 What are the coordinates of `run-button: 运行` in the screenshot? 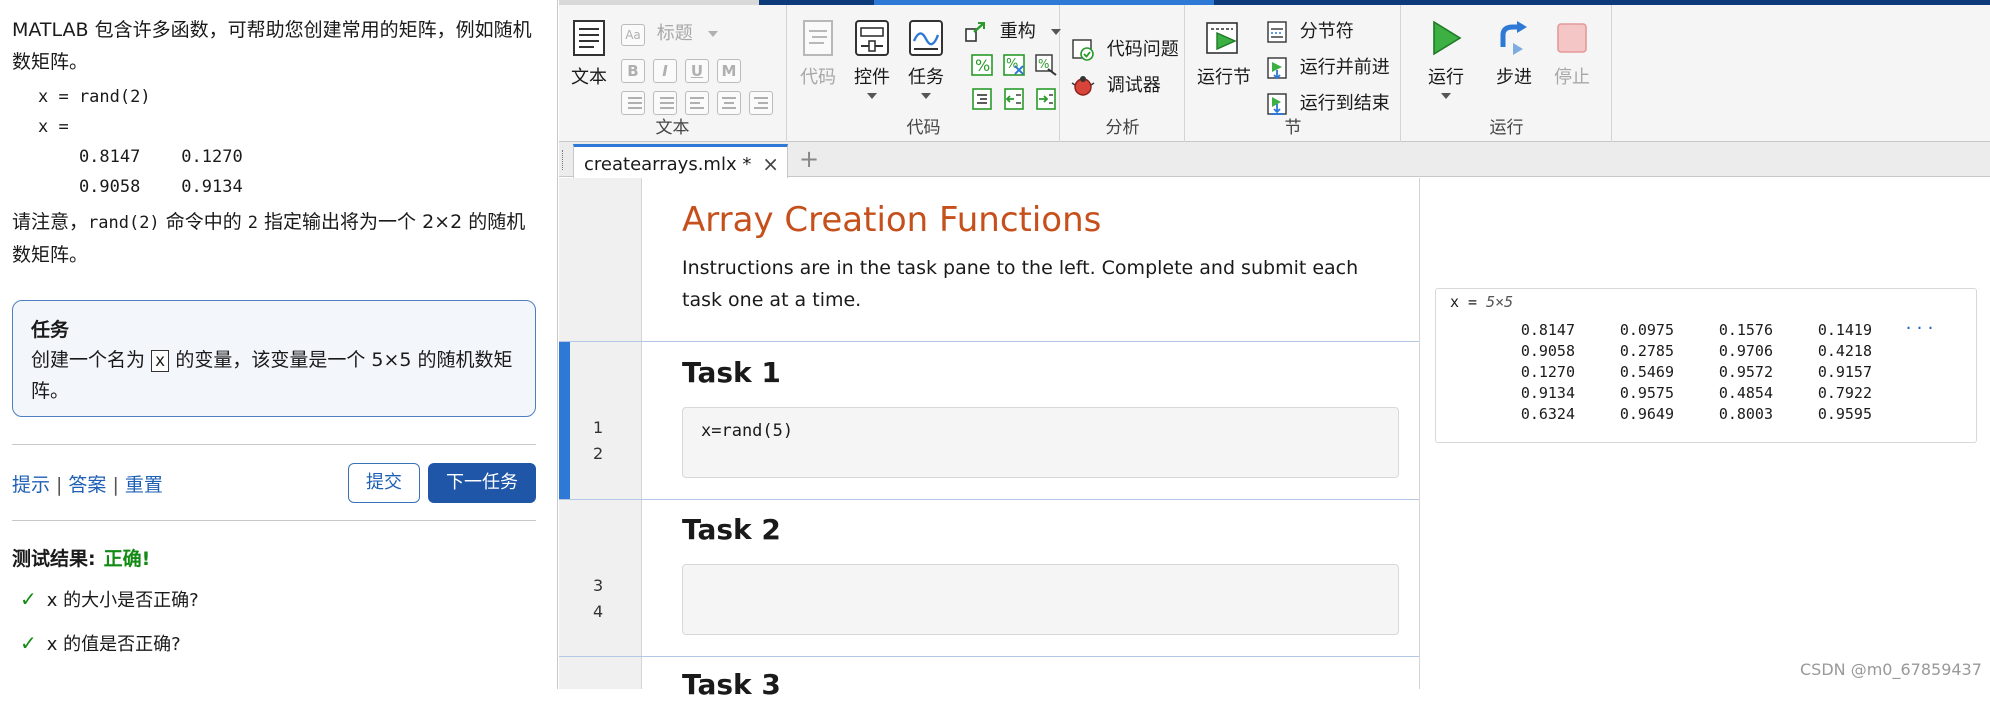 It's located at (1446, 59).